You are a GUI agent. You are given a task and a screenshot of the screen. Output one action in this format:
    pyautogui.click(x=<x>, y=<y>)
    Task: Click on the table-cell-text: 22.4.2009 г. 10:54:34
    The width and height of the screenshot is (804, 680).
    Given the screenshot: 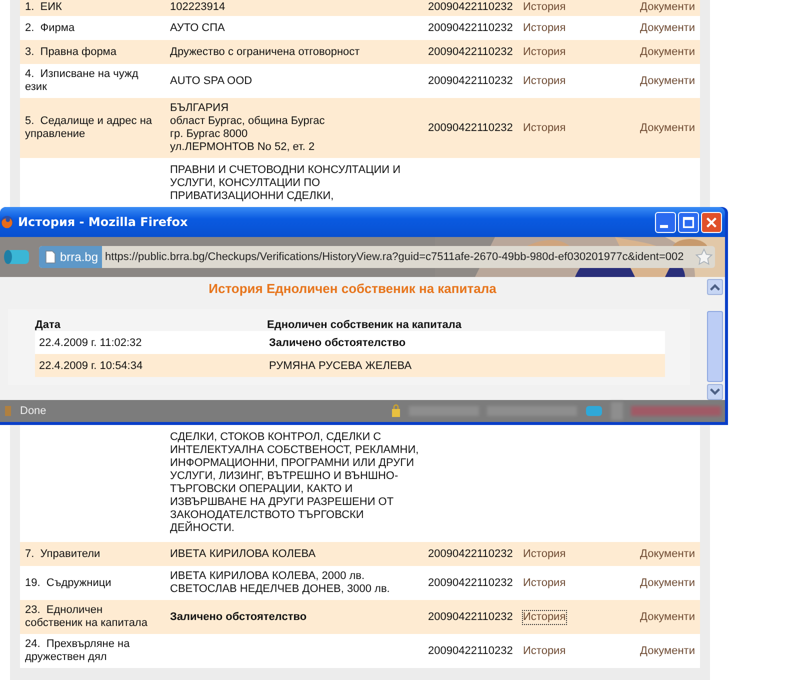 What is the action you would take?
    pyautogui.click(x=91, y=366)
    